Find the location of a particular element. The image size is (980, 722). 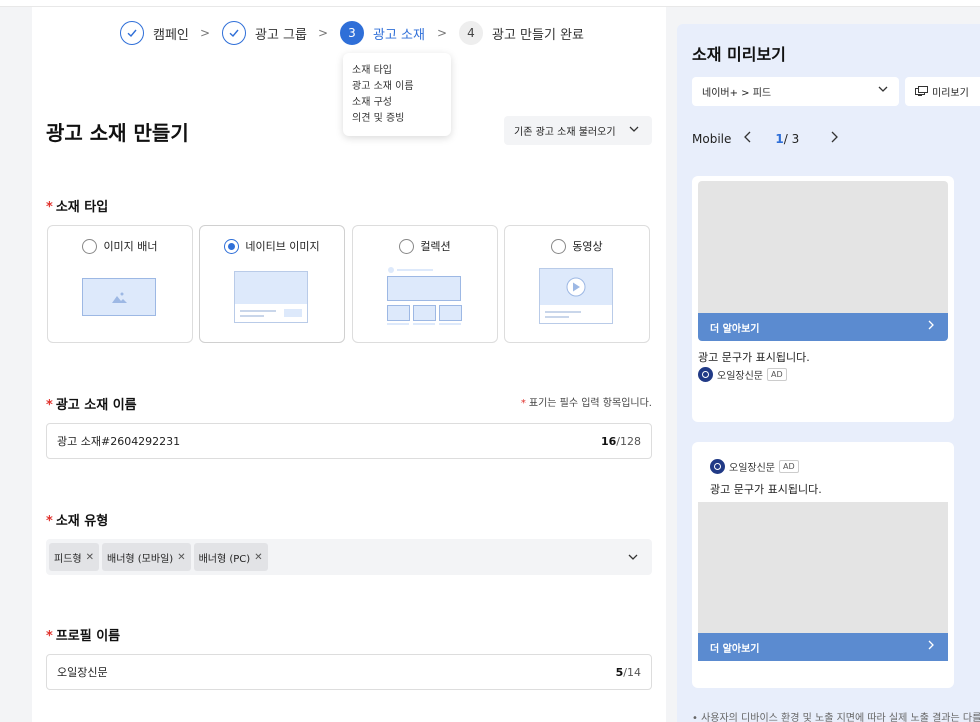

format-tag: 피드형 ✕ is located at coordinates (74, 557).